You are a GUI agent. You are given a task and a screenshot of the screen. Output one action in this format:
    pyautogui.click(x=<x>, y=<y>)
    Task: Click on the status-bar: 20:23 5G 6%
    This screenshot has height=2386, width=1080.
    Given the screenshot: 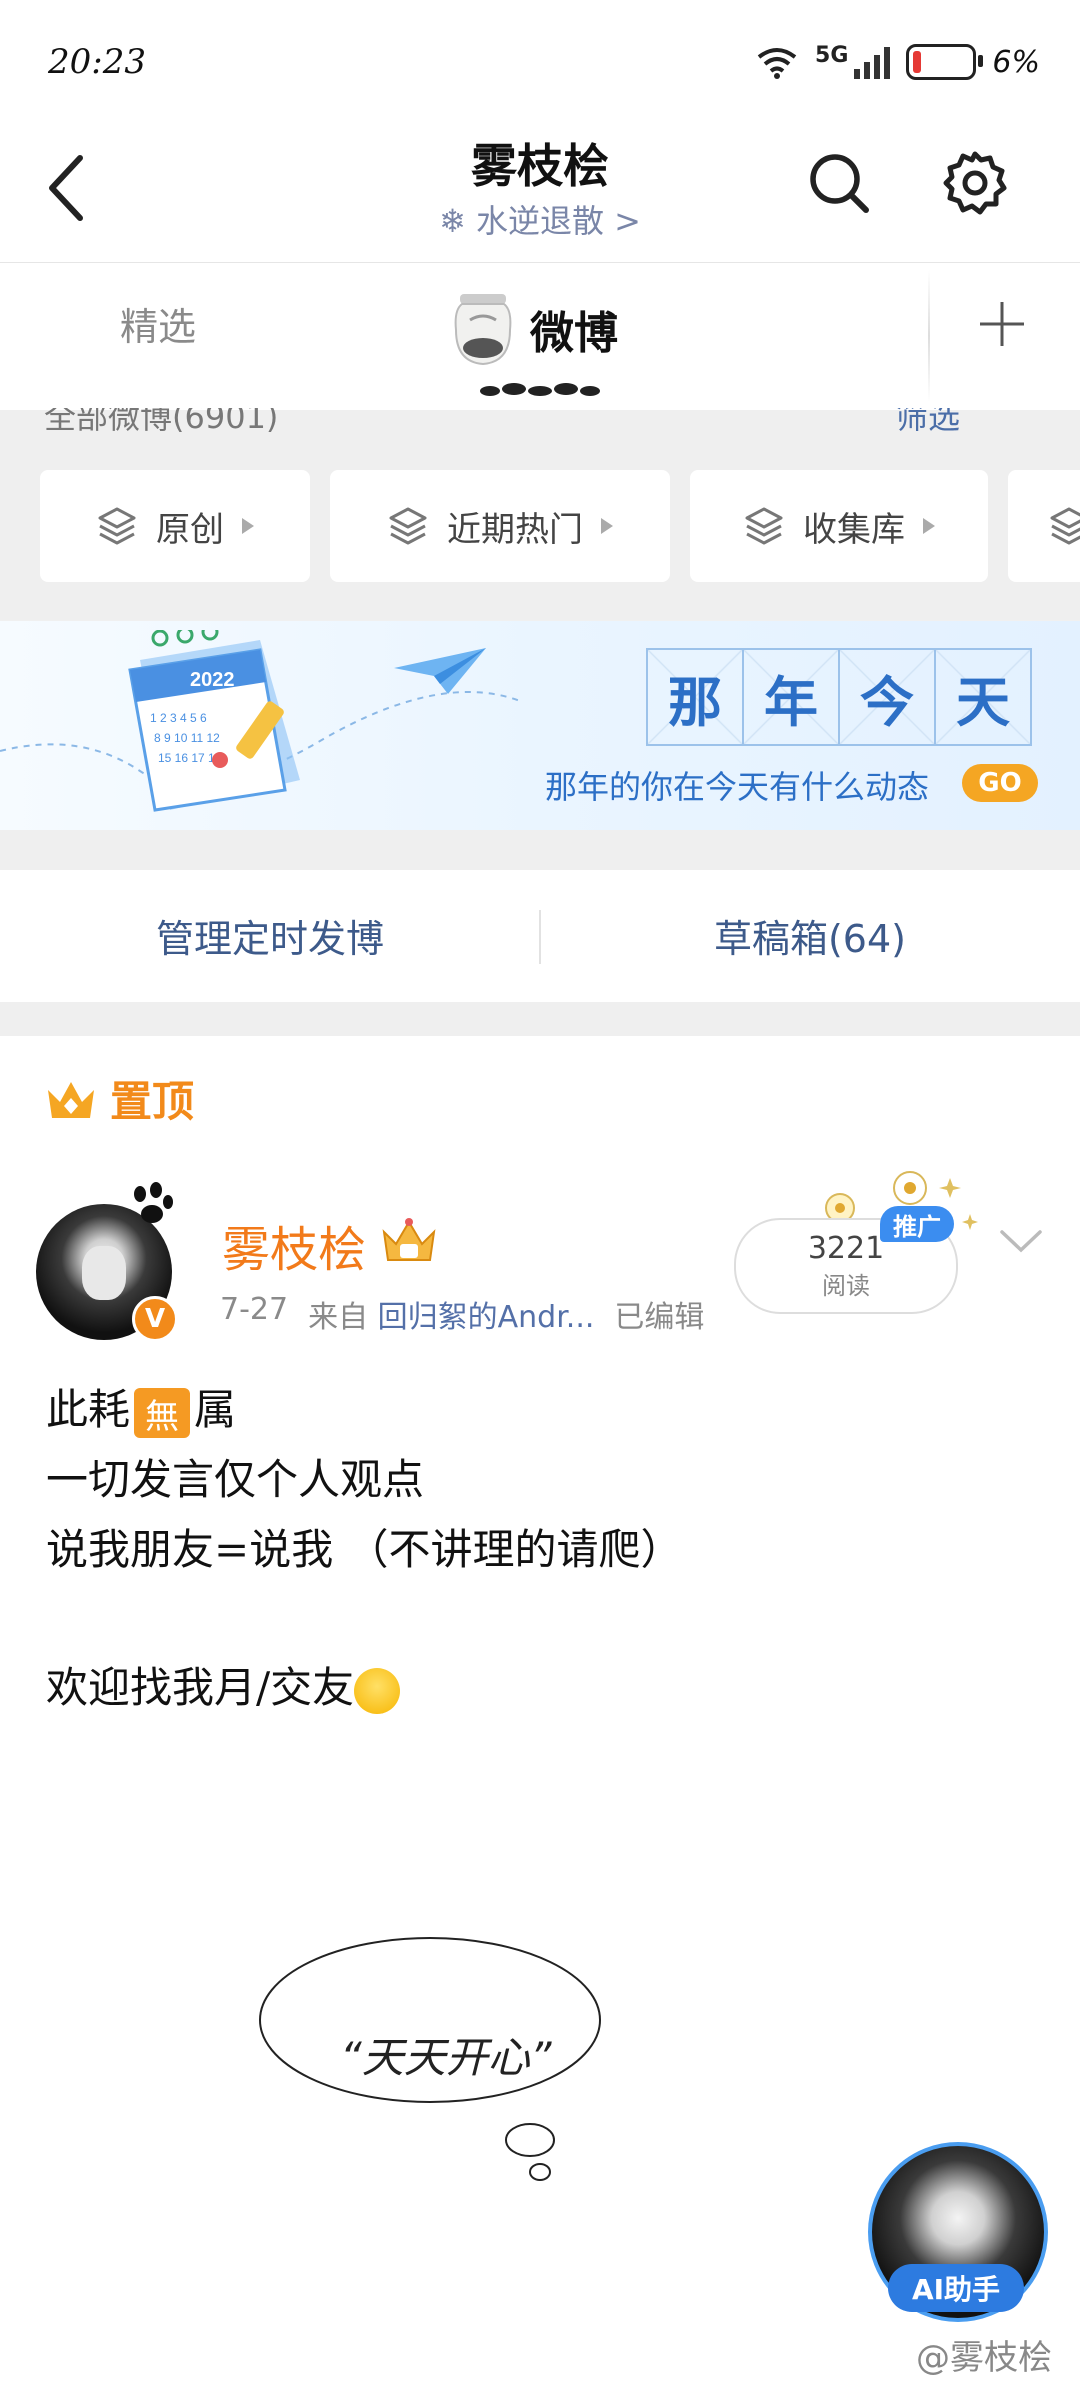 What is the action you would take?
    pyautogui.click(x=540, y=65)
    